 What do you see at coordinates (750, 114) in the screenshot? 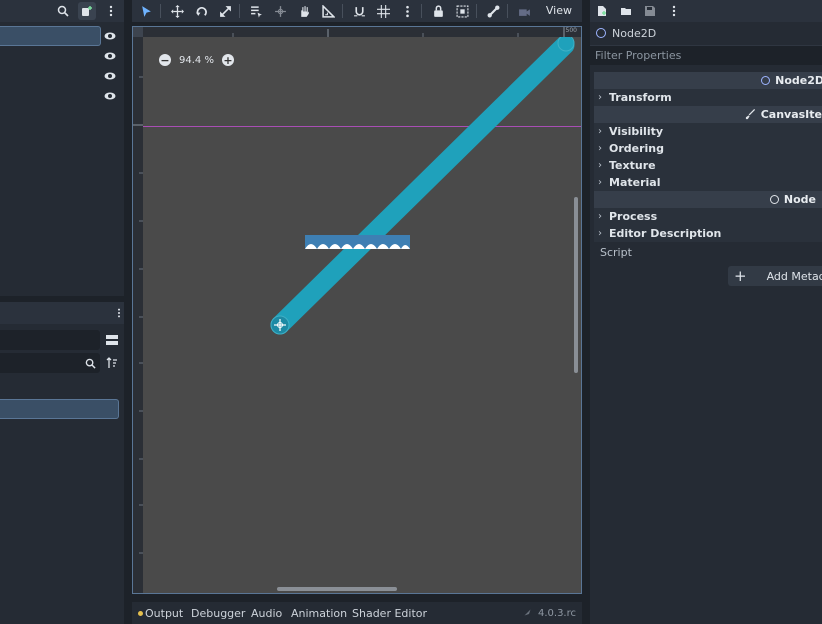
I see `brush-icon` at bounding box center [750, 114].